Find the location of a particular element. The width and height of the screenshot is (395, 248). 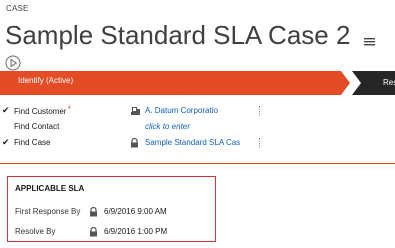

field-row-find-customer: ✔ Find Customer* A. Datum Corporatio is located at coordinates (135, 111).